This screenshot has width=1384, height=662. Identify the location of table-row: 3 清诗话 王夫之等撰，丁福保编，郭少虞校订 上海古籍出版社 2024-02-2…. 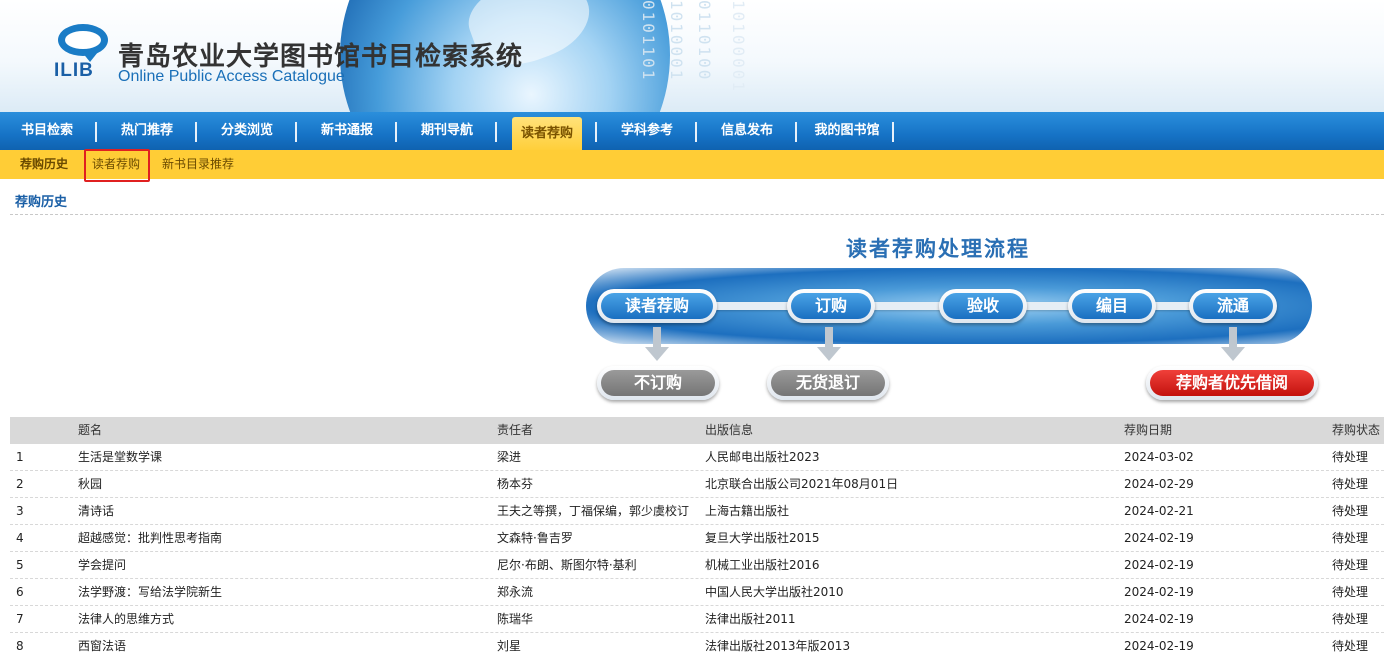
(697, 511).